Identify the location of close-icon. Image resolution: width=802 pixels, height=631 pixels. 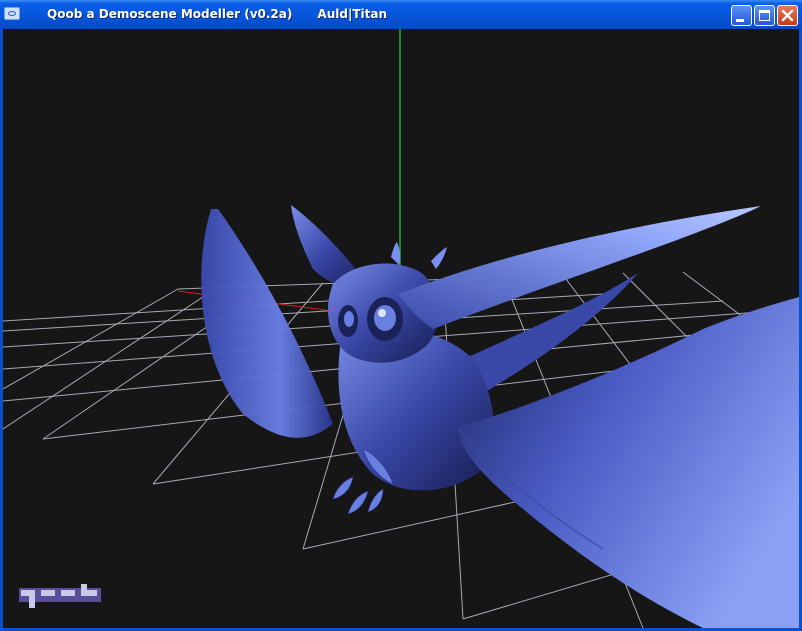
(787, 15).